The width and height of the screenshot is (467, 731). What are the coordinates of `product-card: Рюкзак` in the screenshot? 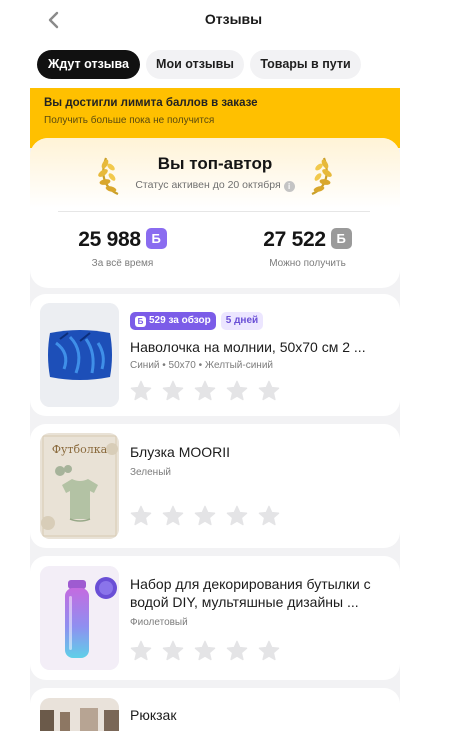 It's located at (215, 709).